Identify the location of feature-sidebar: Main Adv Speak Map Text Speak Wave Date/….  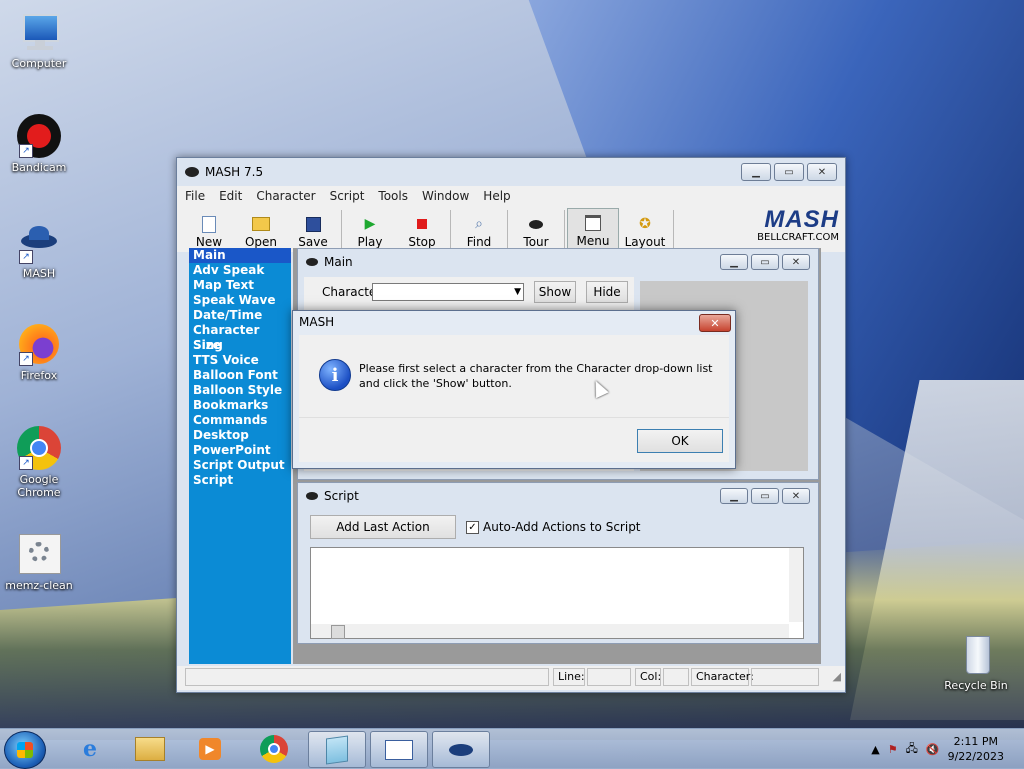
(240, 456).